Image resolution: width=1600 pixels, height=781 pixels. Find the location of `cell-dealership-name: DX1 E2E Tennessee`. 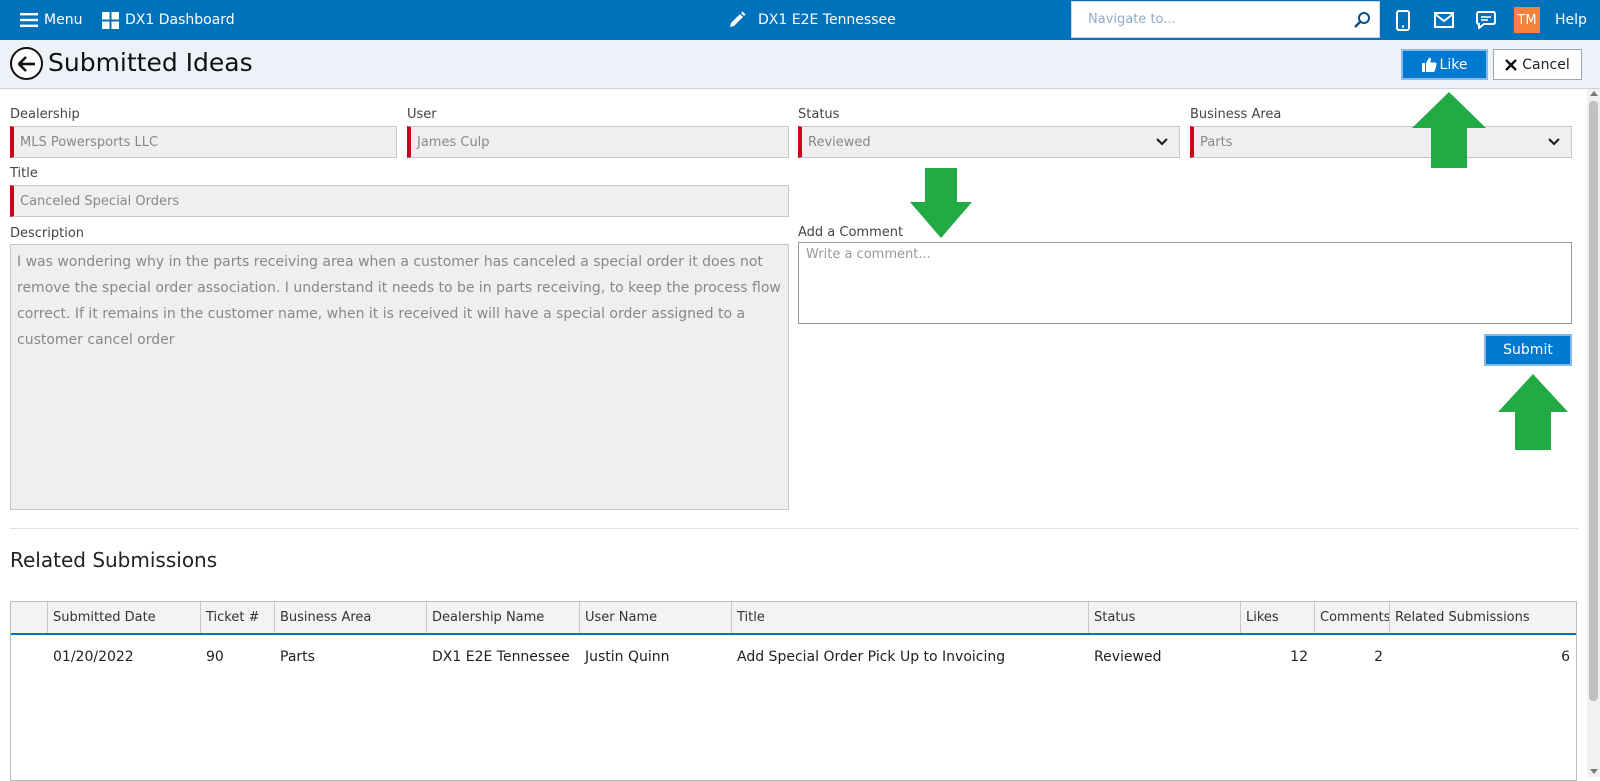

cell-dealership-name: DX1 E2E Tennessee is located at coordinates (501, 657).